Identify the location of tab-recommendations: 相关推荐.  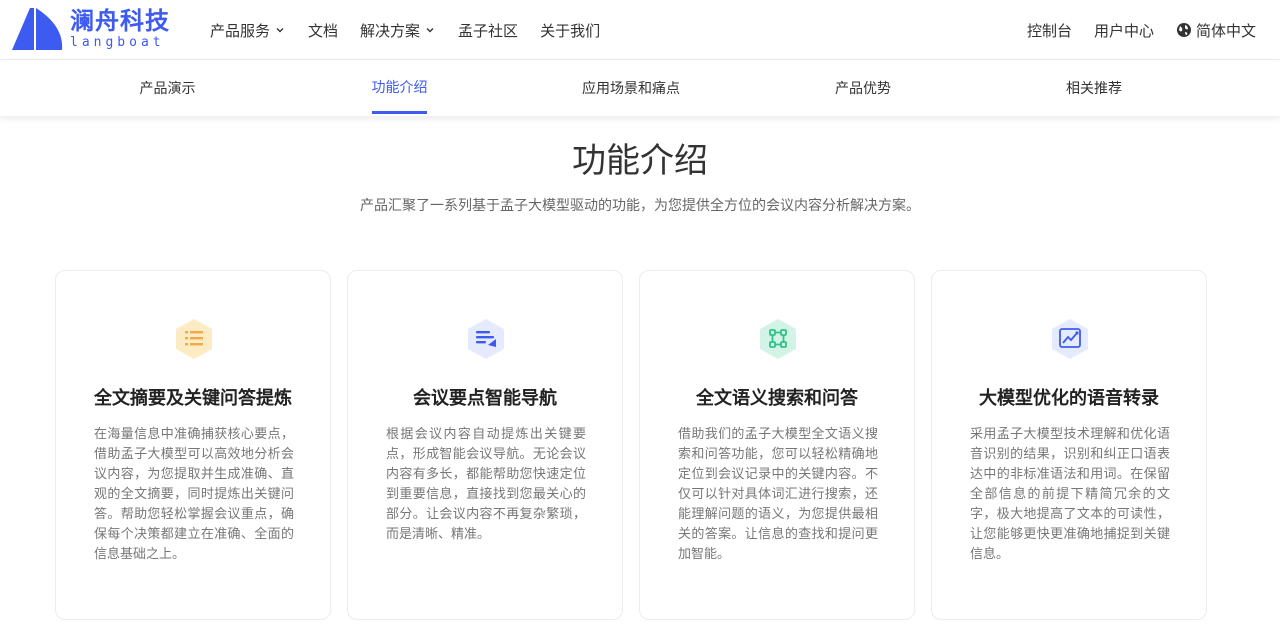
(1094, 88).